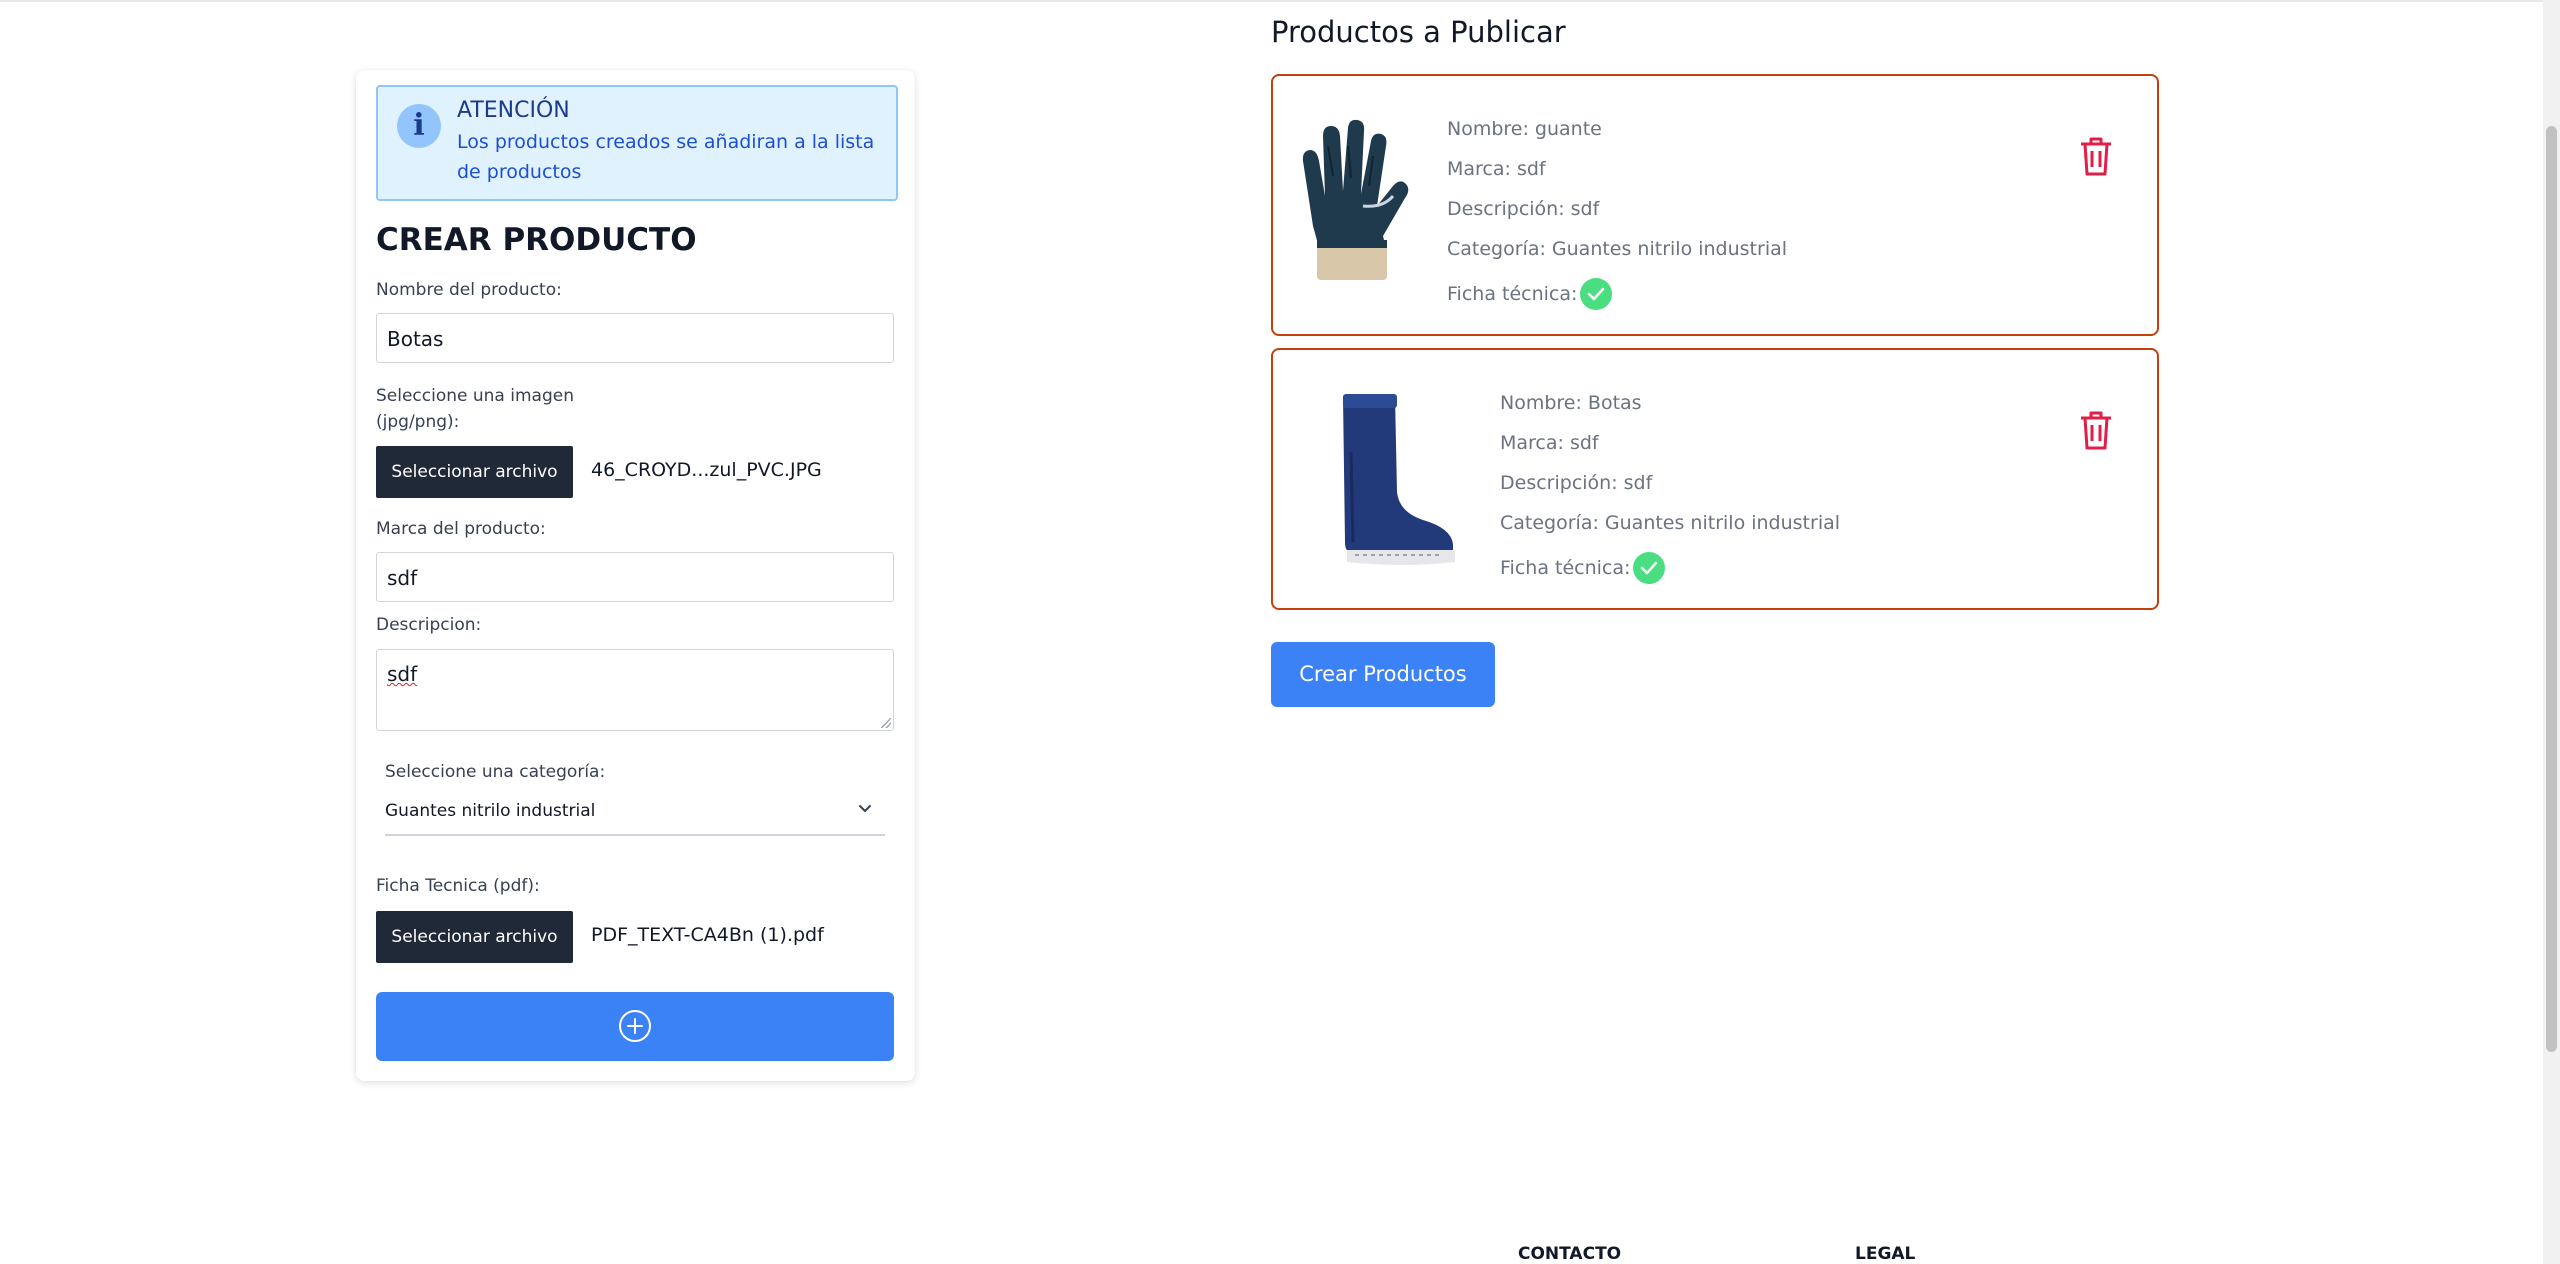 The height and width of the screenshot is (1264, 2560). What do you see at coordinates (1524, 129) in the screenshot?
I see `product-name: Nombre: guante` at bounding box center [1524, 129].